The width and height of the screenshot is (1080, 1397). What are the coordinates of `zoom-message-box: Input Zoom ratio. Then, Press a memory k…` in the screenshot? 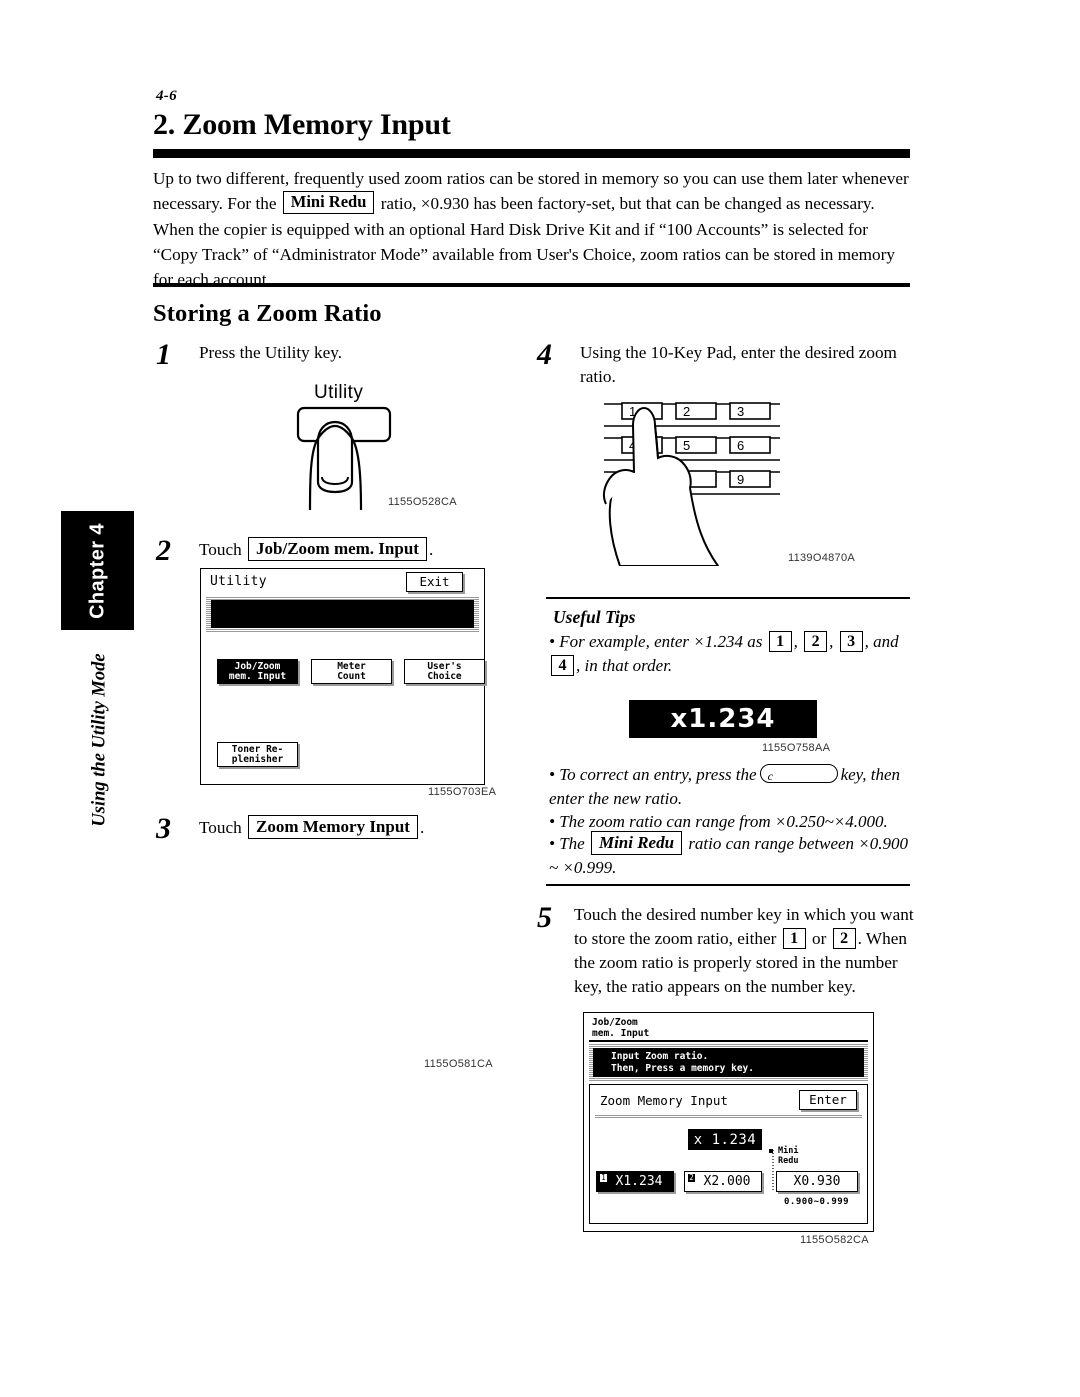 It's located at (728, 1062).